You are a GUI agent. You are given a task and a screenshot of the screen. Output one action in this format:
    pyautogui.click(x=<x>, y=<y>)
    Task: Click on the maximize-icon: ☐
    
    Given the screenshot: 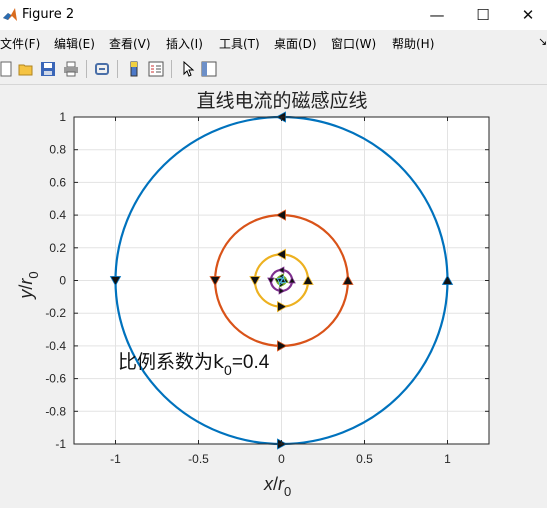 What is the action you would take?
    pyautogui.click(x=483, y=15)
    